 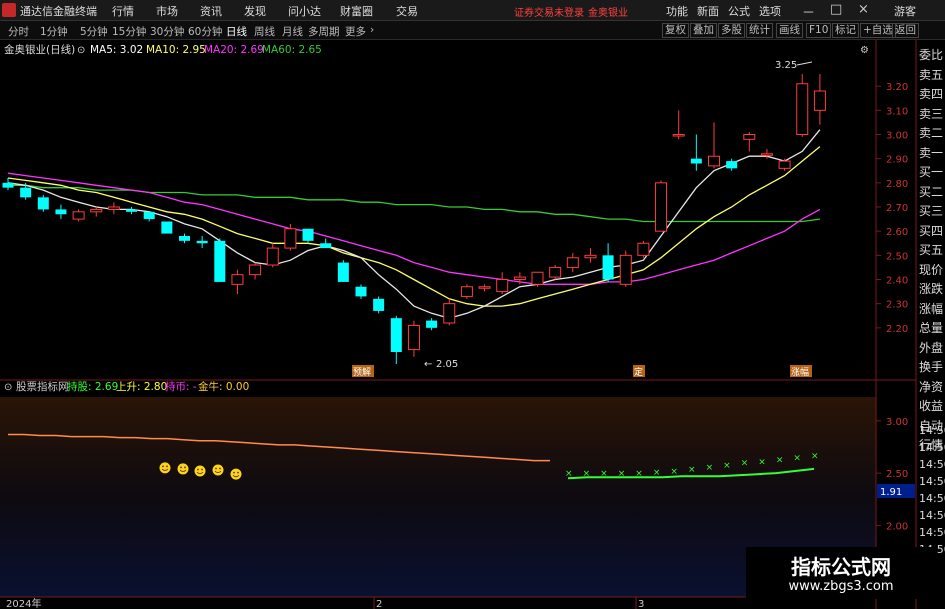 I want to click on menu-function: 功能, so click(x=677, y=11).